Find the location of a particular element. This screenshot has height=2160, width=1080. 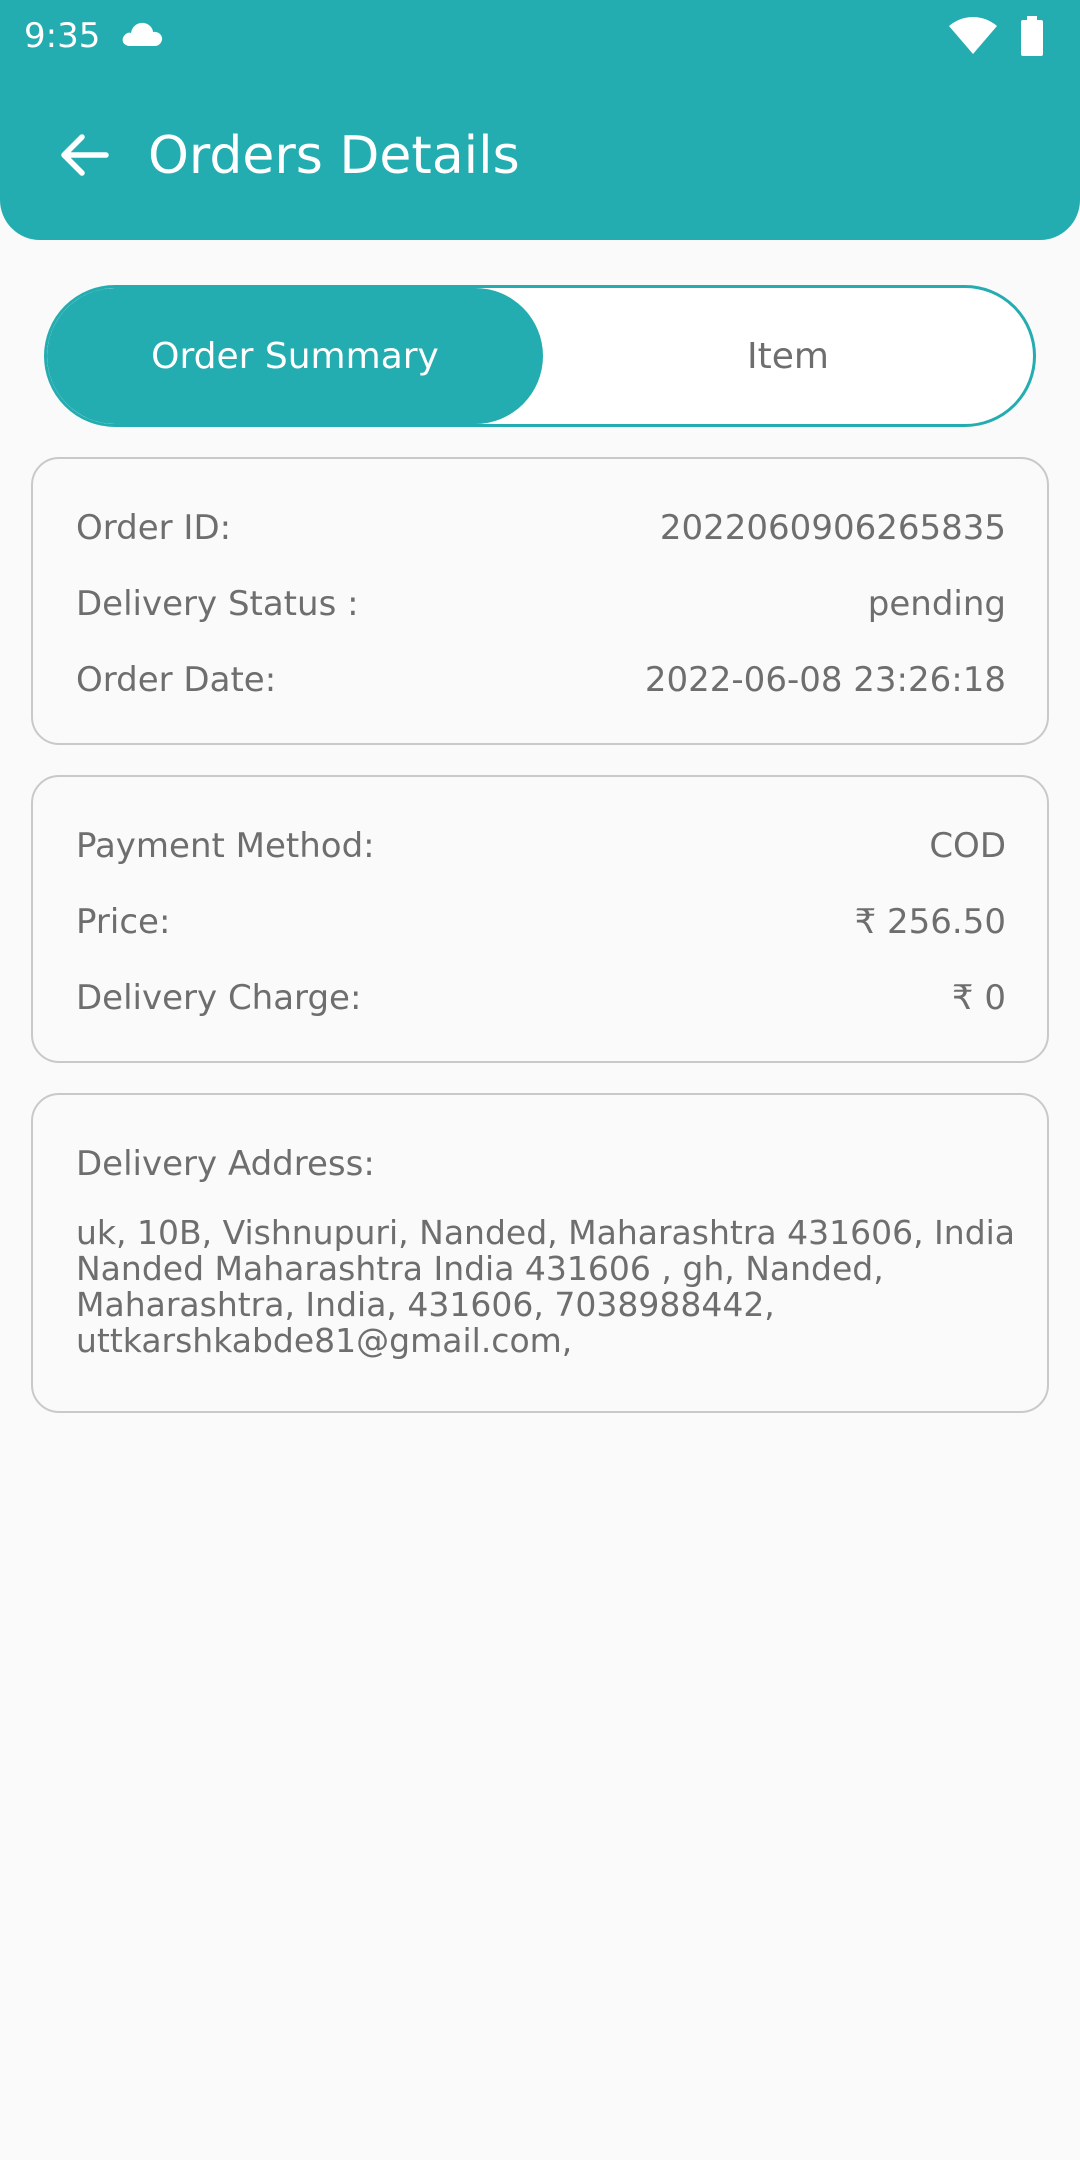

tab-item: Item is located at coordinates (788, 356).